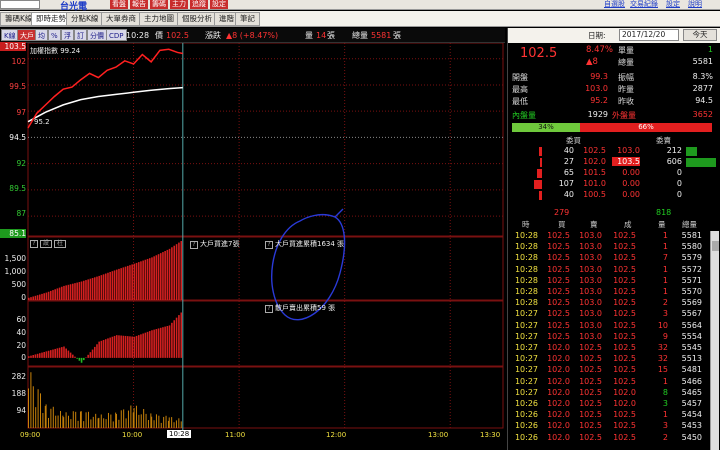  I want to click on big-order-y-tick: 1,000, so click(15, 271).